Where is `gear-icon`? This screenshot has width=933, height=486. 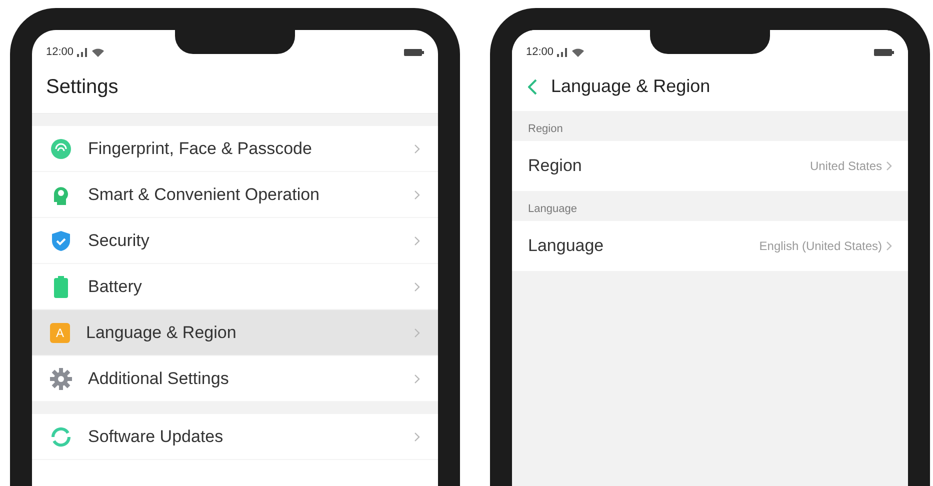
gear-icon is located at coordinates (61, 379).